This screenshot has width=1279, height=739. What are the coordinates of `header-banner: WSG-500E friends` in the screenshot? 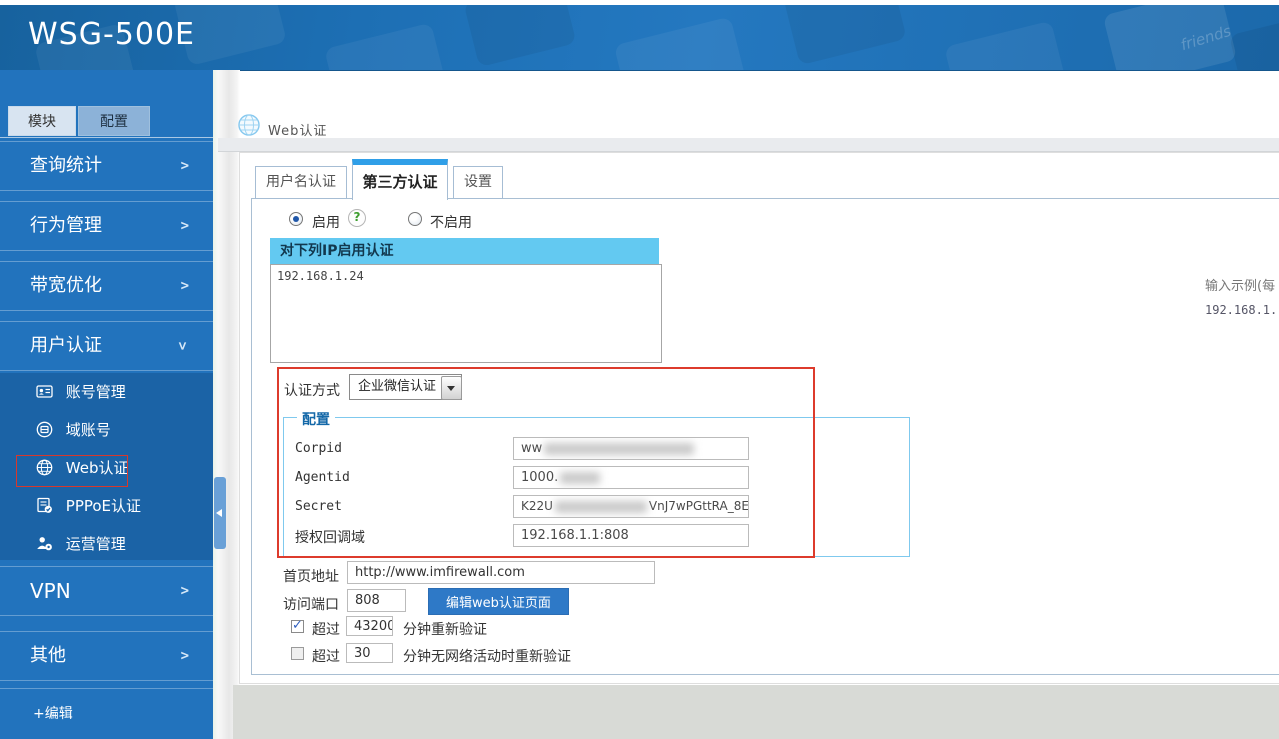 It's located at (639, 38).